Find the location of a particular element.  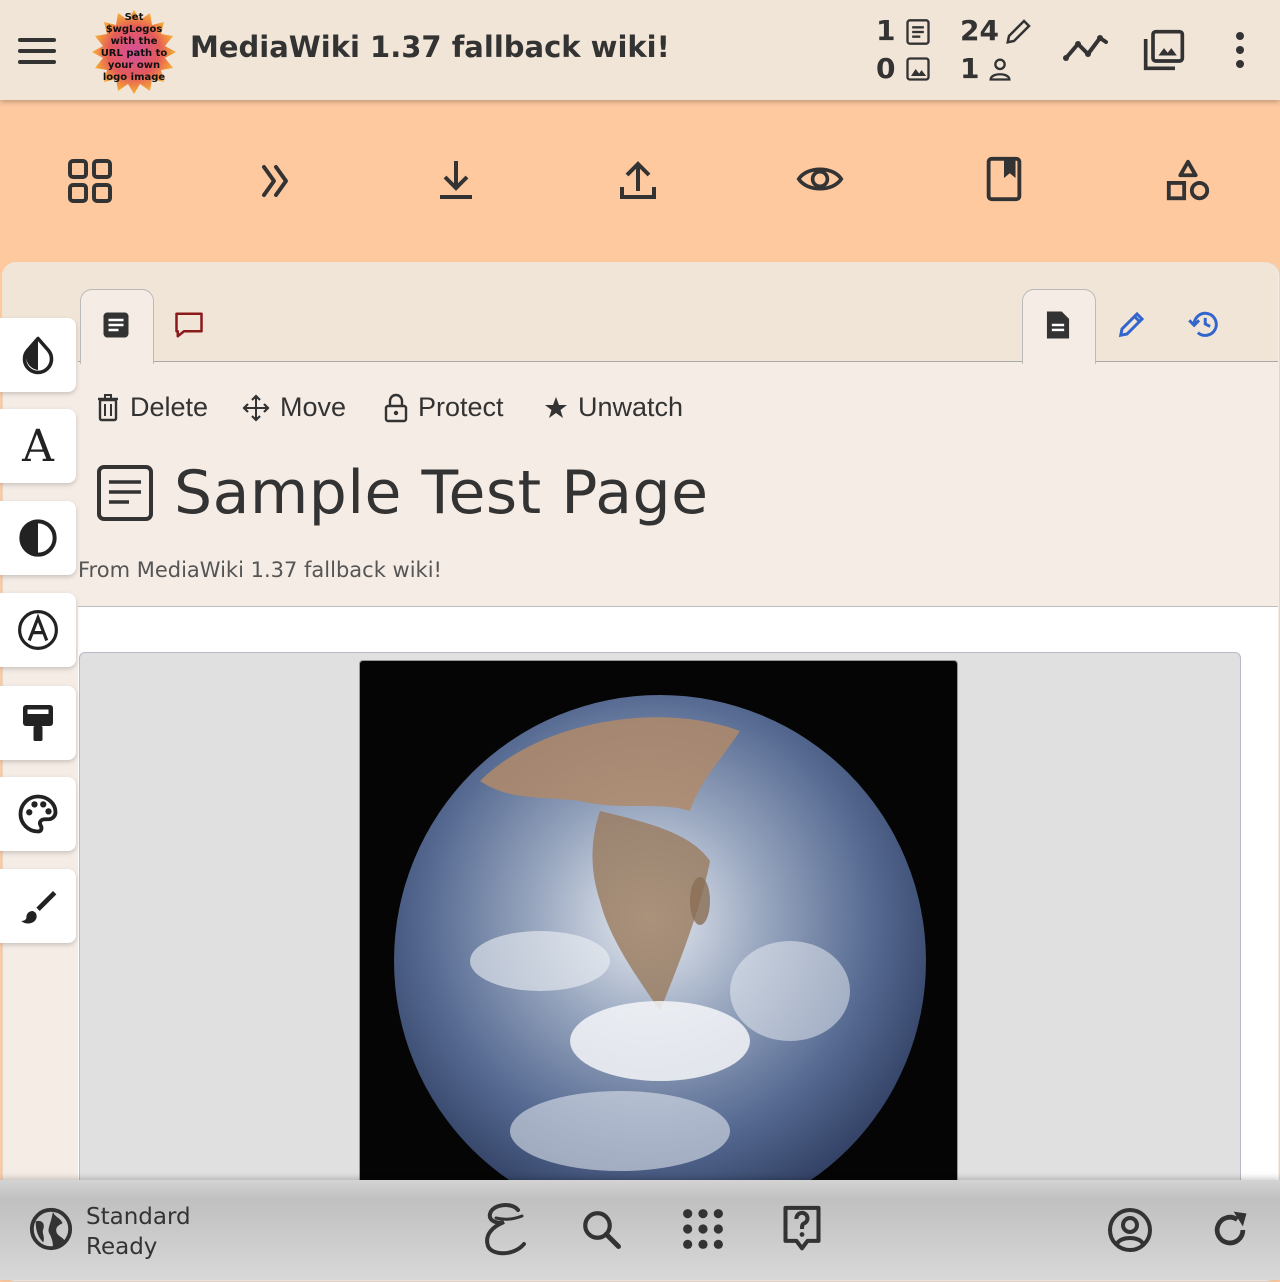

contrast-icon is located at coordinates (38, 538).